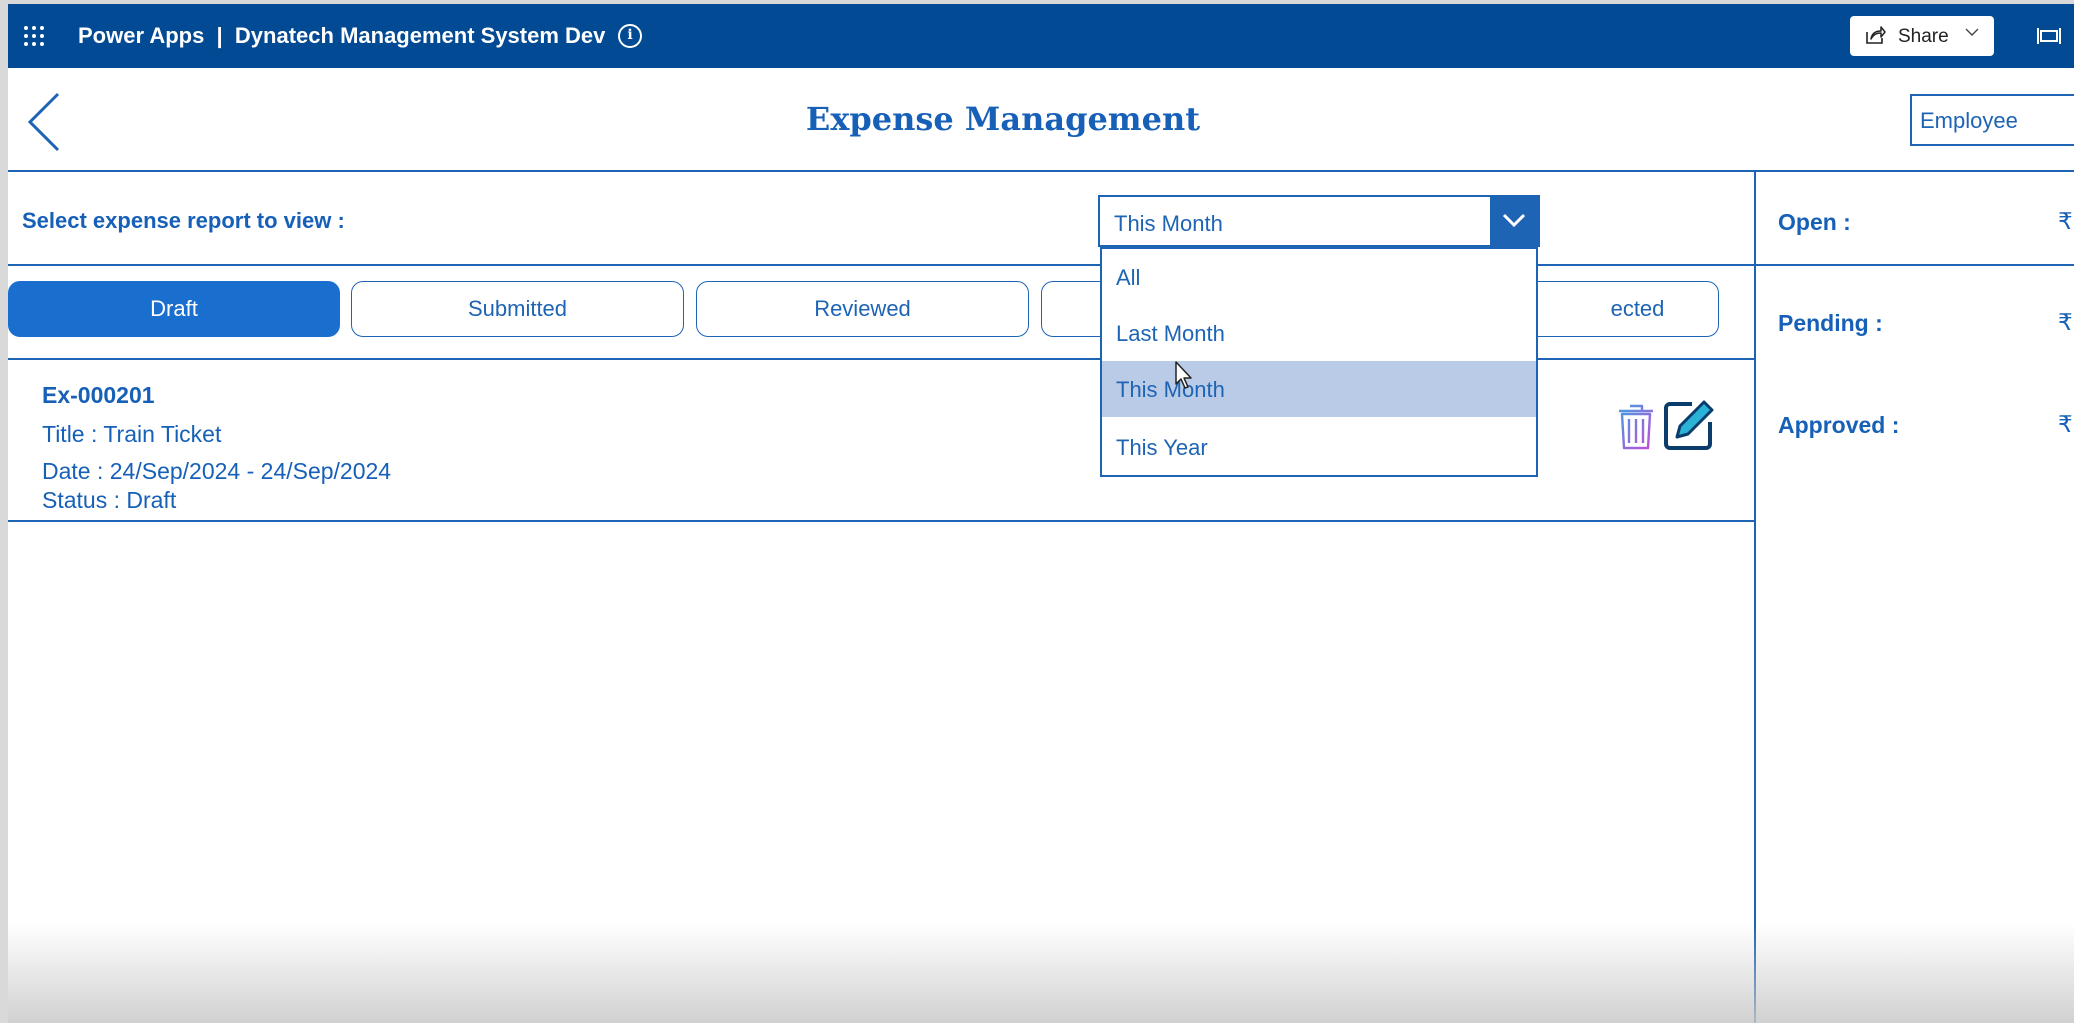 The height and width of the screenshot is (1023, 2074). I want to click on report-status: Status : Draft, so click(109, 500).